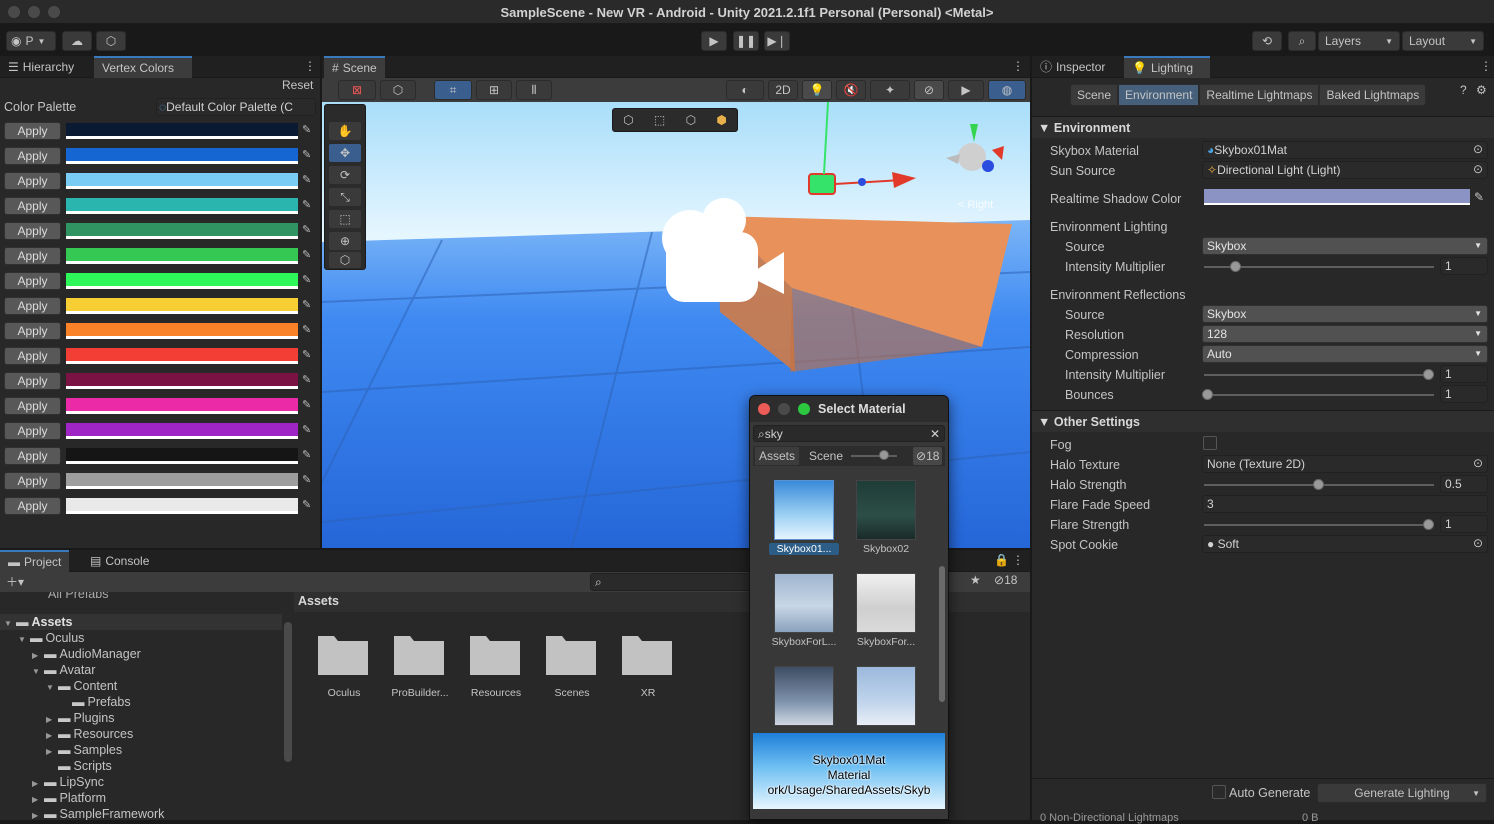 This screenshot has height=824, width=1494. Describe the element at coordinates (345, 197) in the screenshot. I see `scale-tool-button: ⤡` at that location.